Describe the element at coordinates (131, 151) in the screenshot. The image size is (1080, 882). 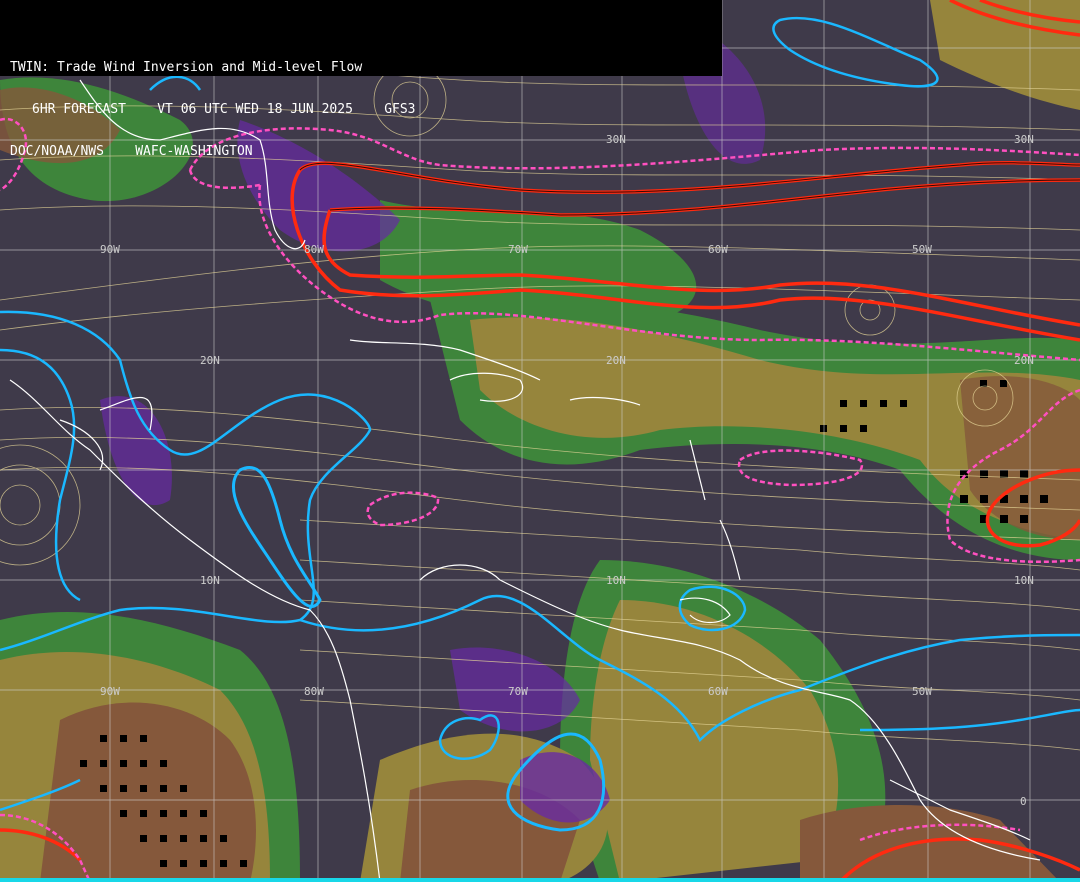
I see `header-source: DOC/NOAA/NWS WAFC-WASHINGTON` at that location.